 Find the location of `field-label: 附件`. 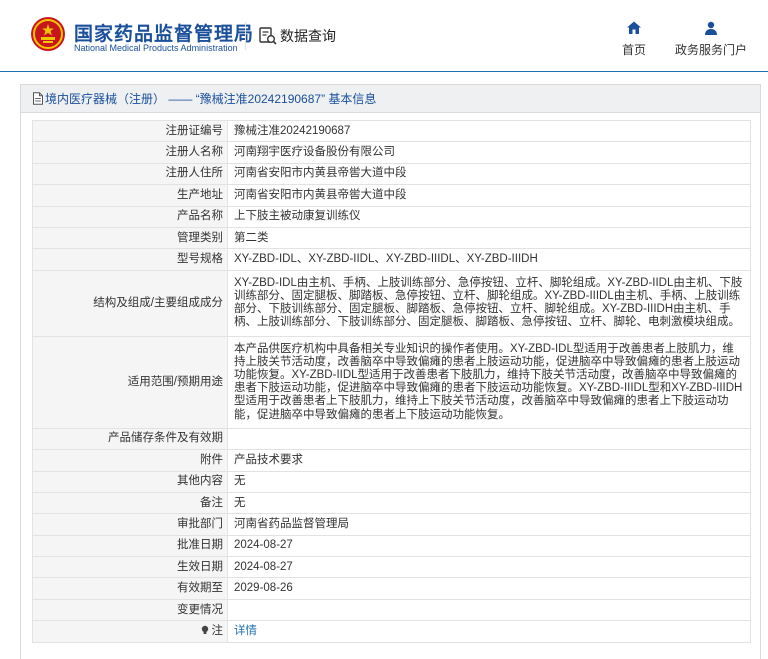

field-label: 附件 is located at coordinates (130, 460).